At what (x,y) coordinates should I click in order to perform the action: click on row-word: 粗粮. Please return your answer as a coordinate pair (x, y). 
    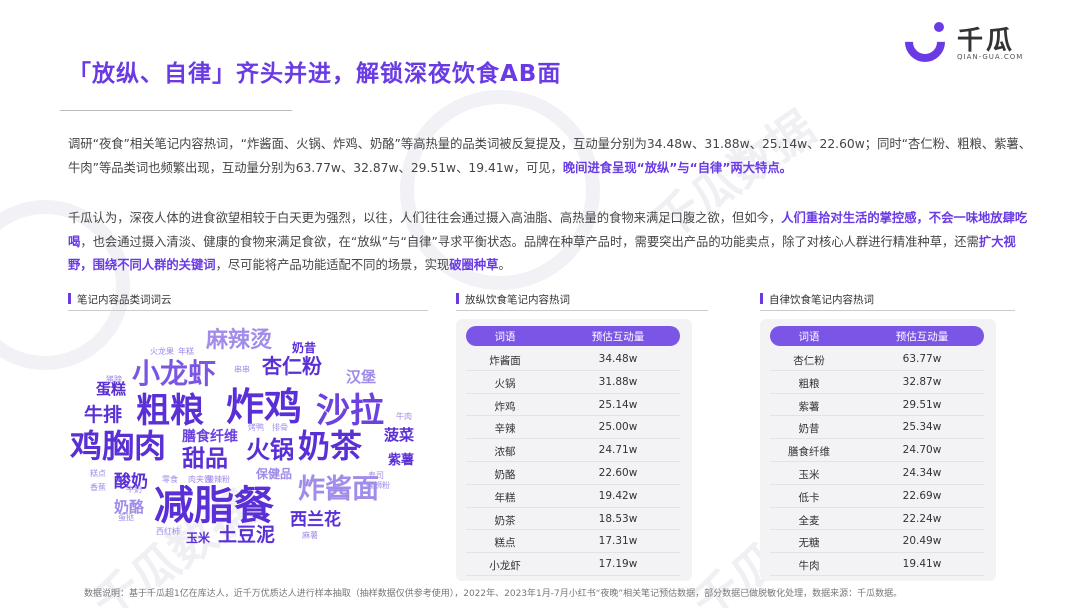
    Looking at the image, I should click on (809, 383).